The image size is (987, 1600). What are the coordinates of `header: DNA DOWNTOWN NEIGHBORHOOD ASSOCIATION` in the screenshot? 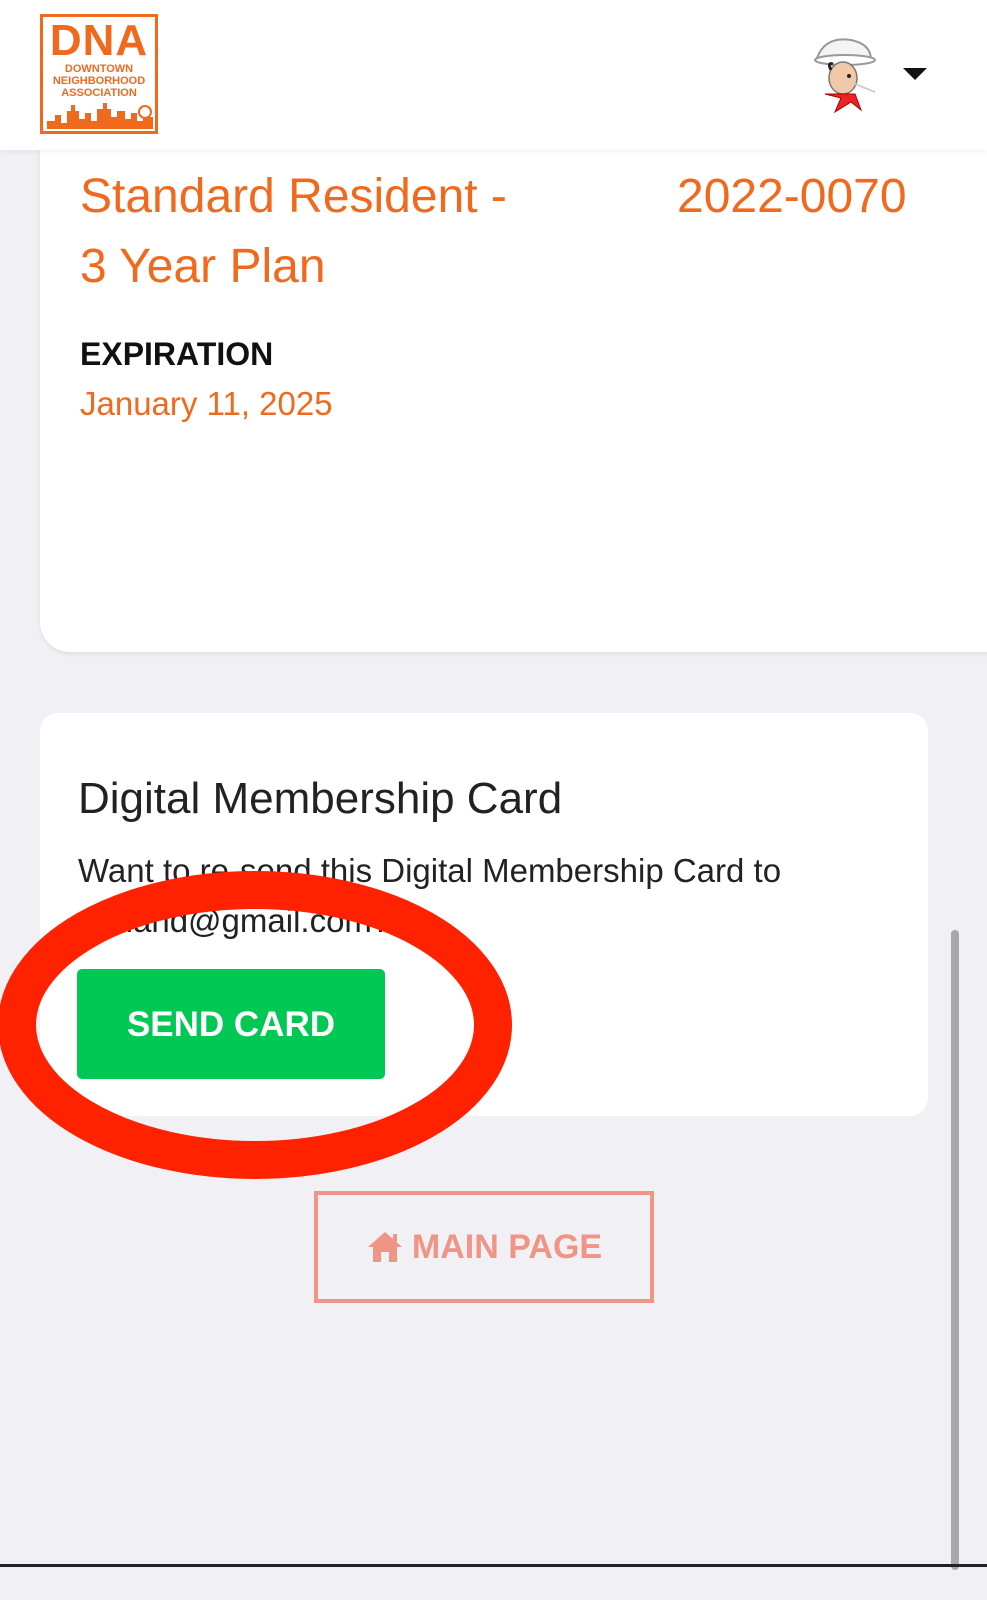 It's located at (493, 75).